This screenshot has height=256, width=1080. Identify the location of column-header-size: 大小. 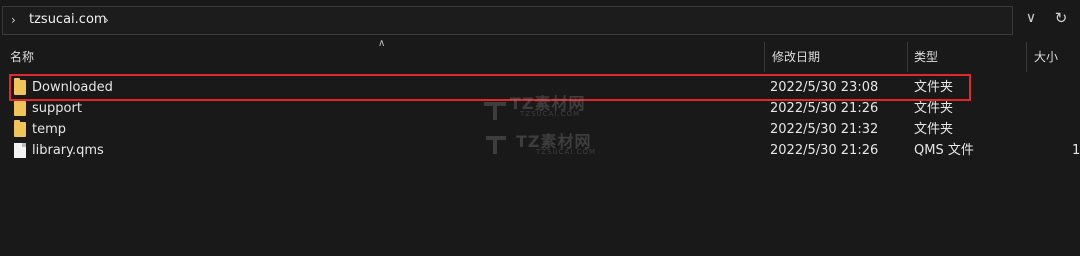
(1046, 57).